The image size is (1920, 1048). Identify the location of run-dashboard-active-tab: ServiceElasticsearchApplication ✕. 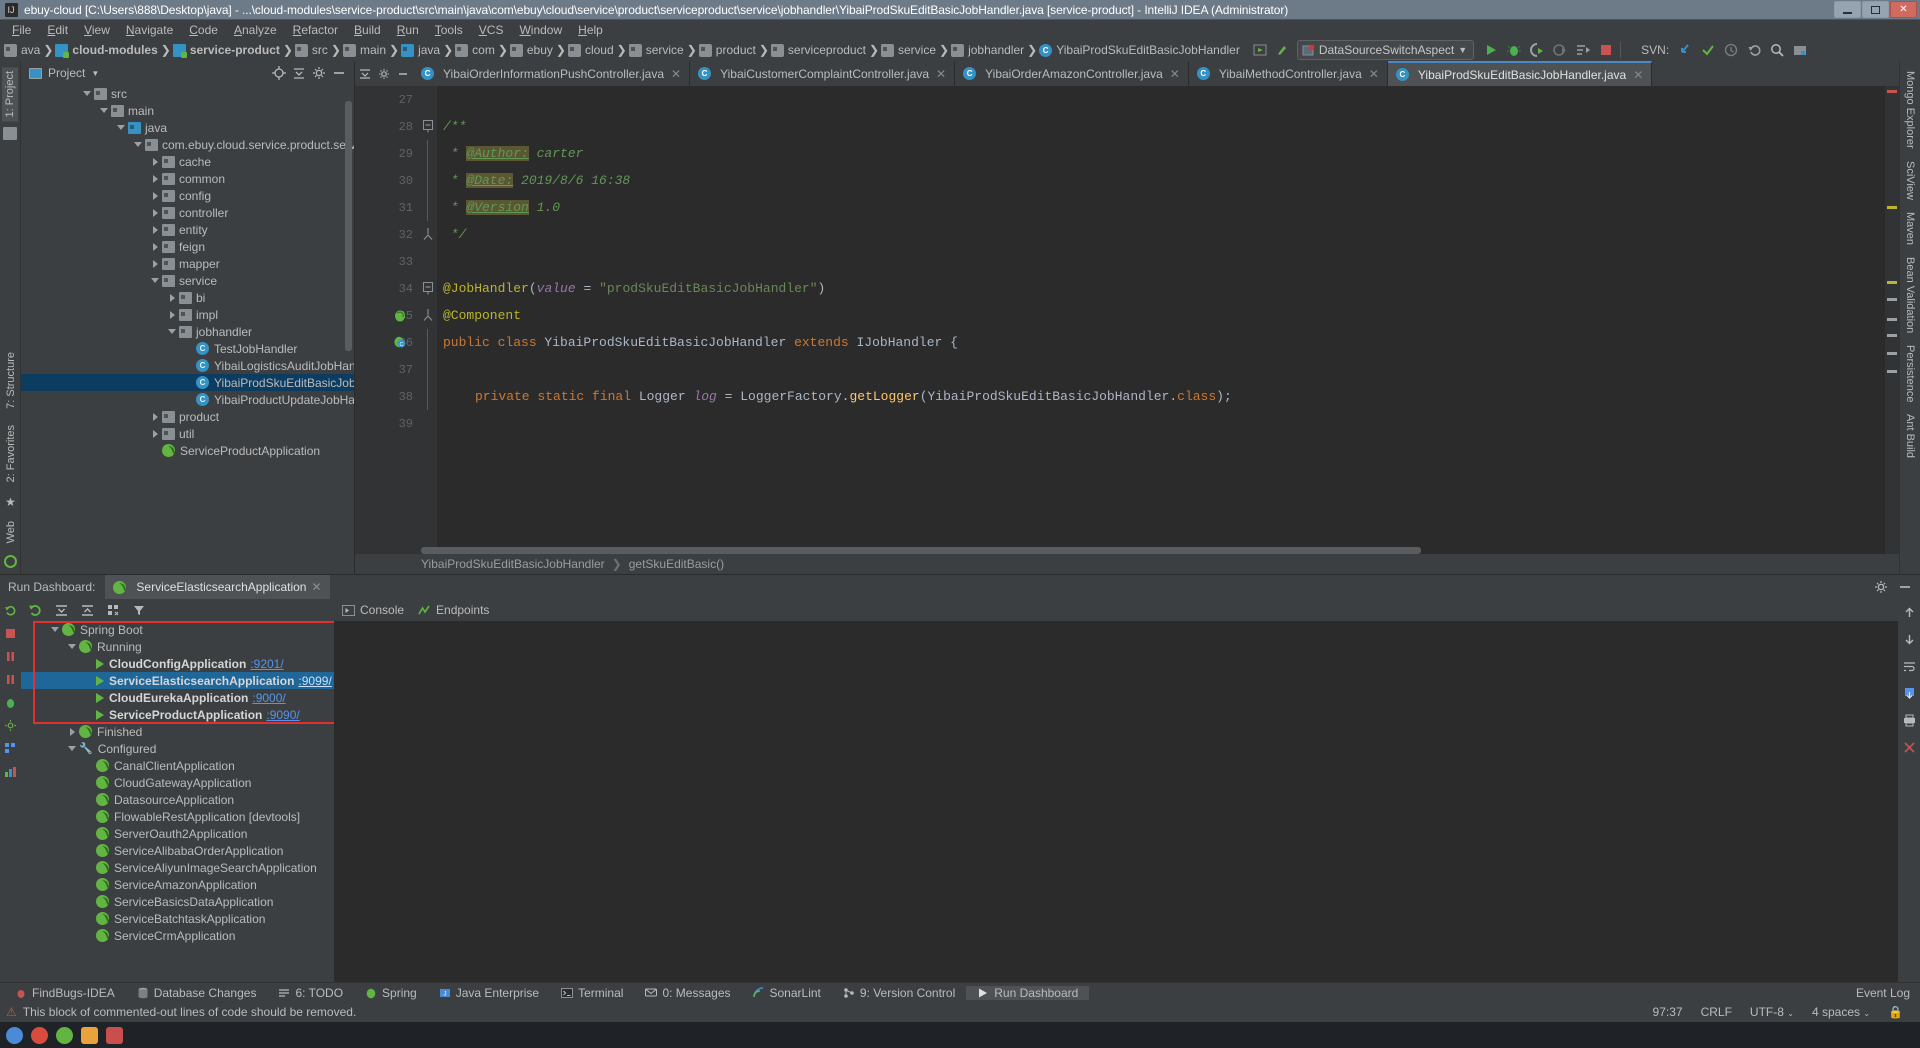
(217, 587).